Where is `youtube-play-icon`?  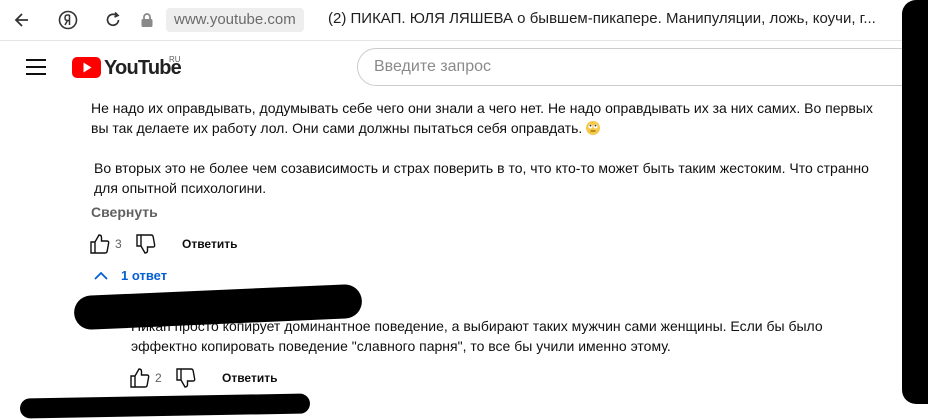 youtube-play-icon is located at coordinates (86, 67).